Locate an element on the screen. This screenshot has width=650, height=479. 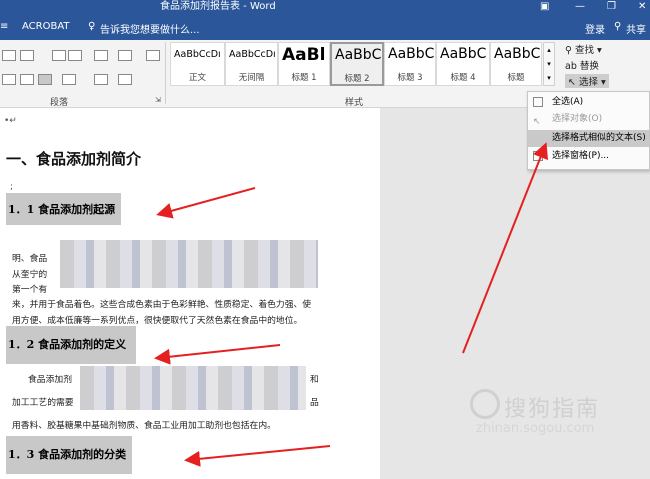
arrow-to-menu-item is located at coordinates (505, 248).